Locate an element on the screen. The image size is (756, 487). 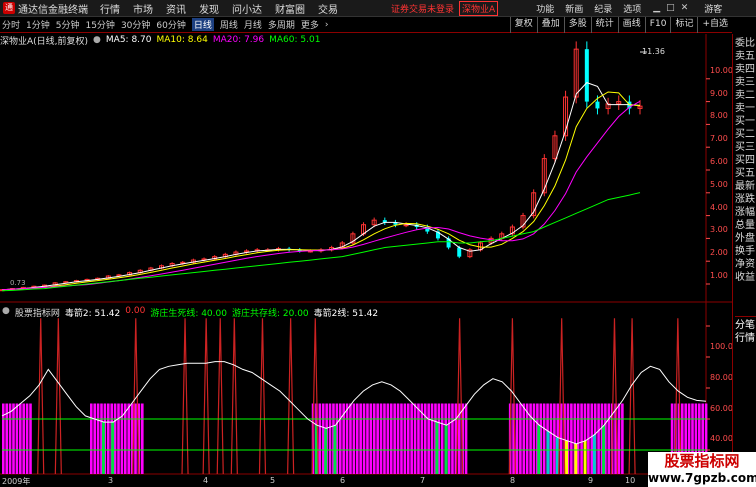
x-label-5: 5 is located at coordinates (273, 480).